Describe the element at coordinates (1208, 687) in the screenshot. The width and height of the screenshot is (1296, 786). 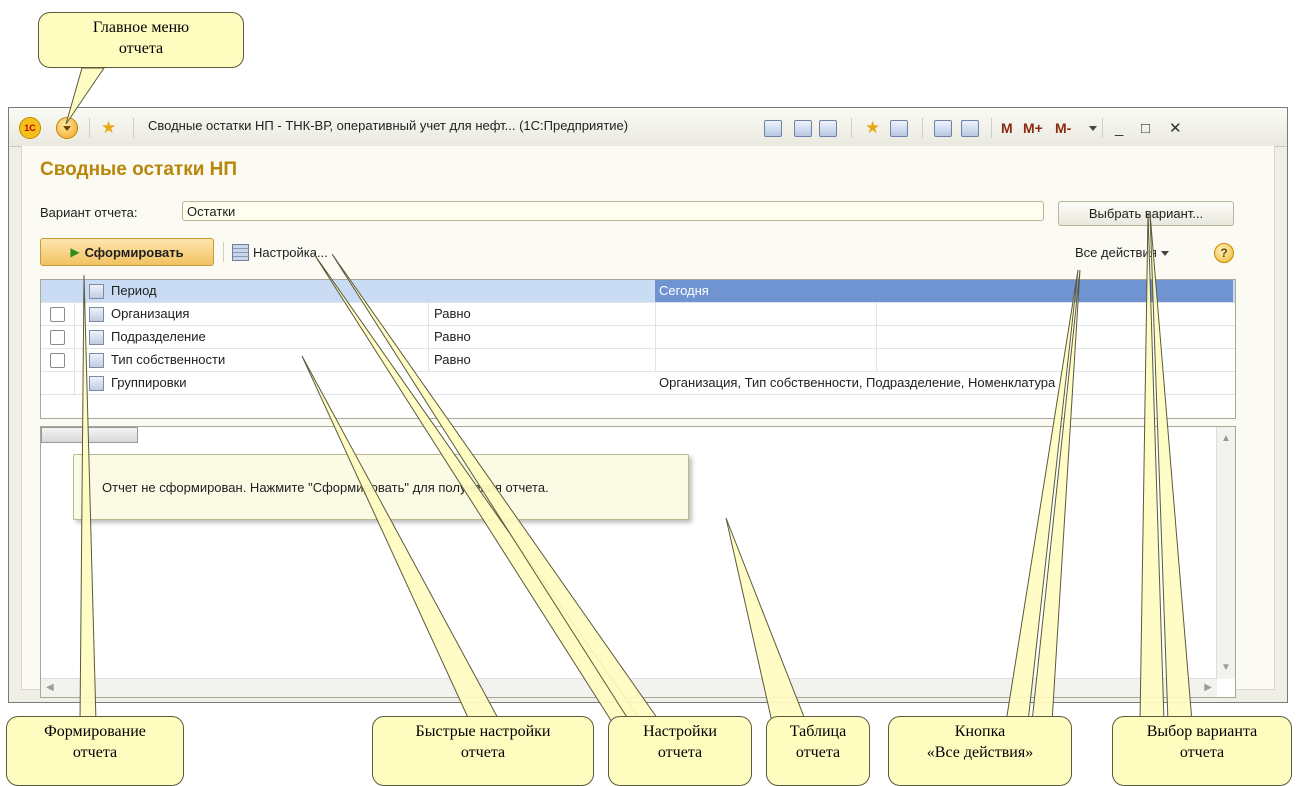
I see `scroll-right-icon: ▶` at that location.